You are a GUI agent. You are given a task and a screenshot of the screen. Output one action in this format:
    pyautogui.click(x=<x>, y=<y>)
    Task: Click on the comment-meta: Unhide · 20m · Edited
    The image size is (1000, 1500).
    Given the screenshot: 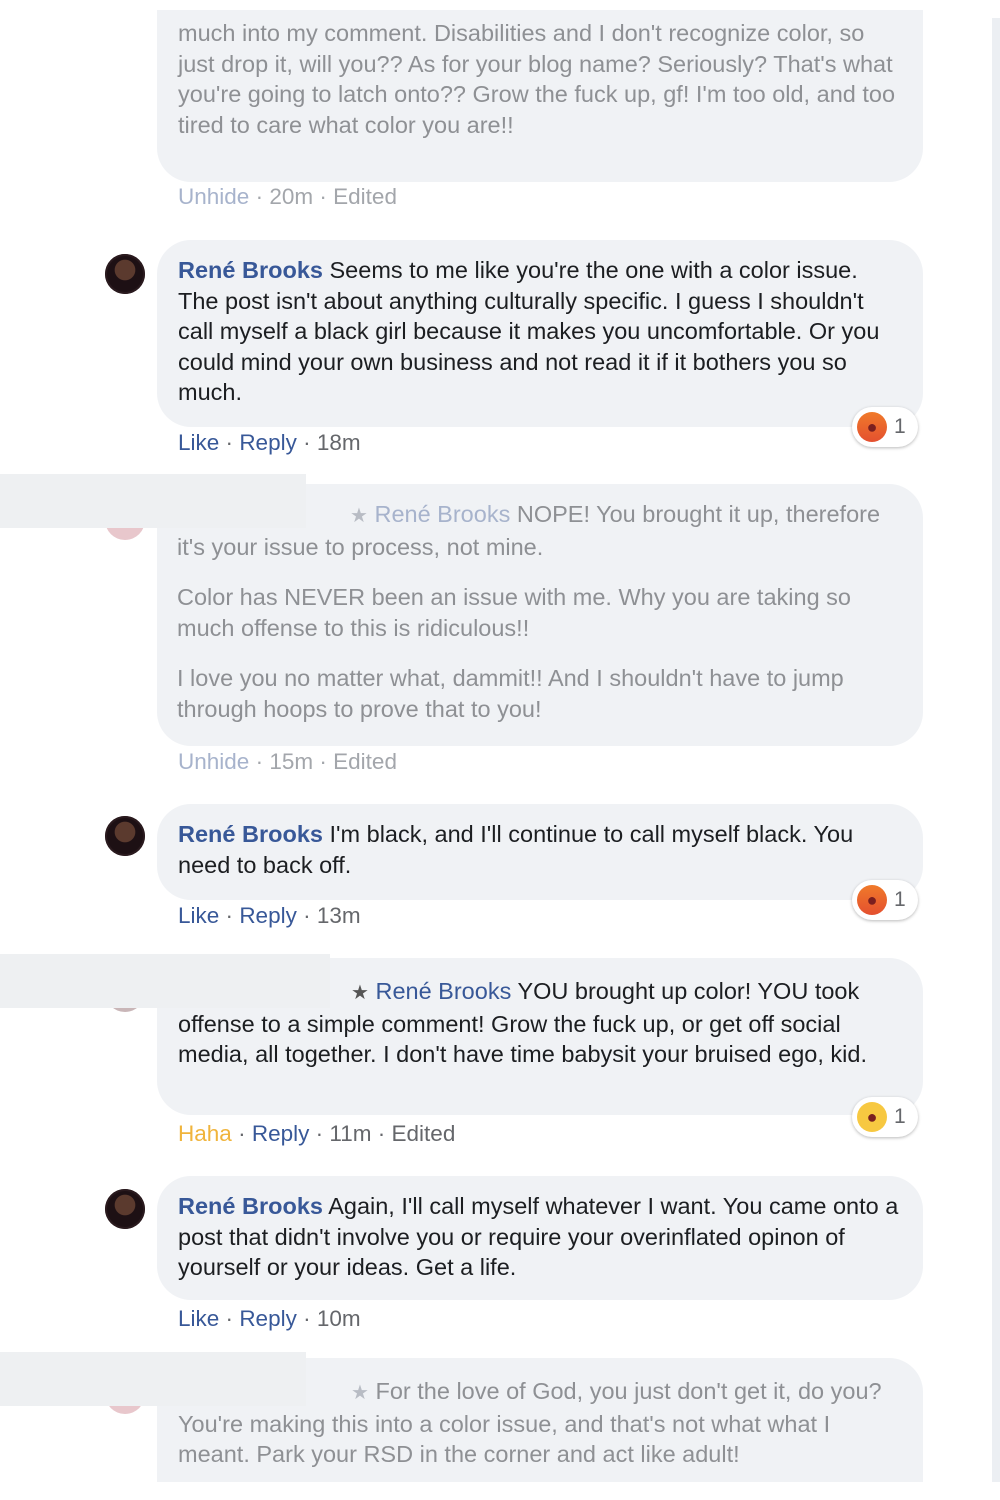 What is the action you would take?
    pyautogui.click(x=287, y=196)
    